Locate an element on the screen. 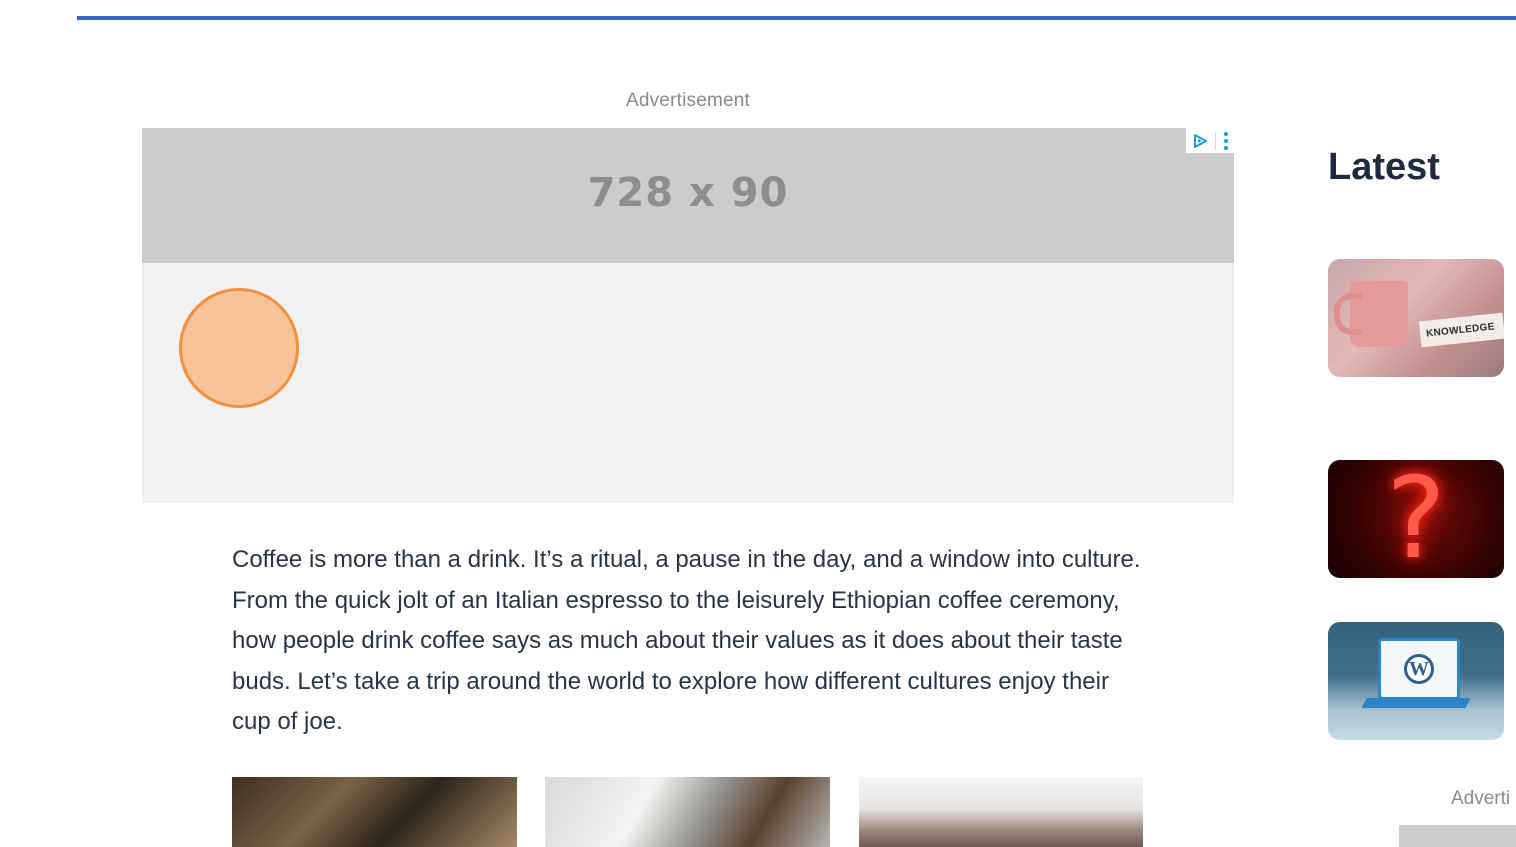  sidebar-title: Latest is located at coordinates (1384, 167).